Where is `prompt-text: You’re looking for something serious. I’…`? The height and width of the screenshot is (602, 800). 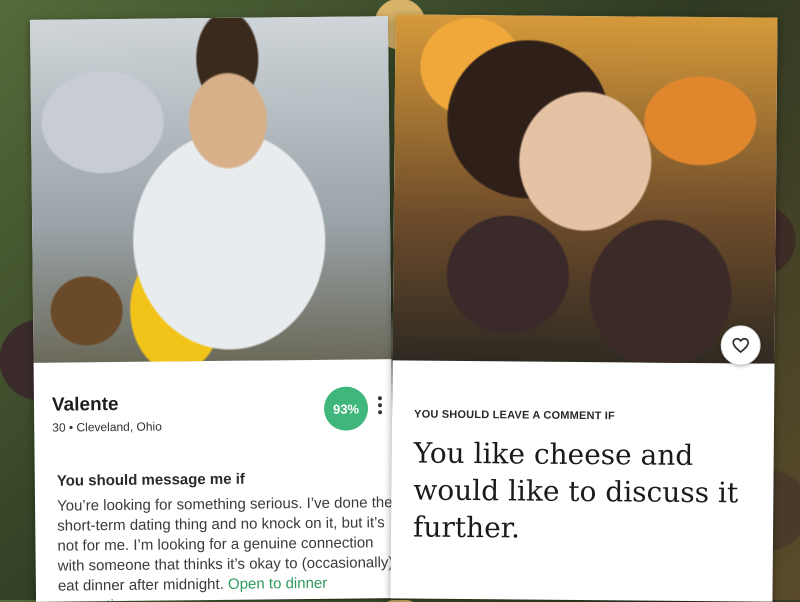
prompt-text: You’re looking for something serious. I’… is located at coordinates (225, 547).